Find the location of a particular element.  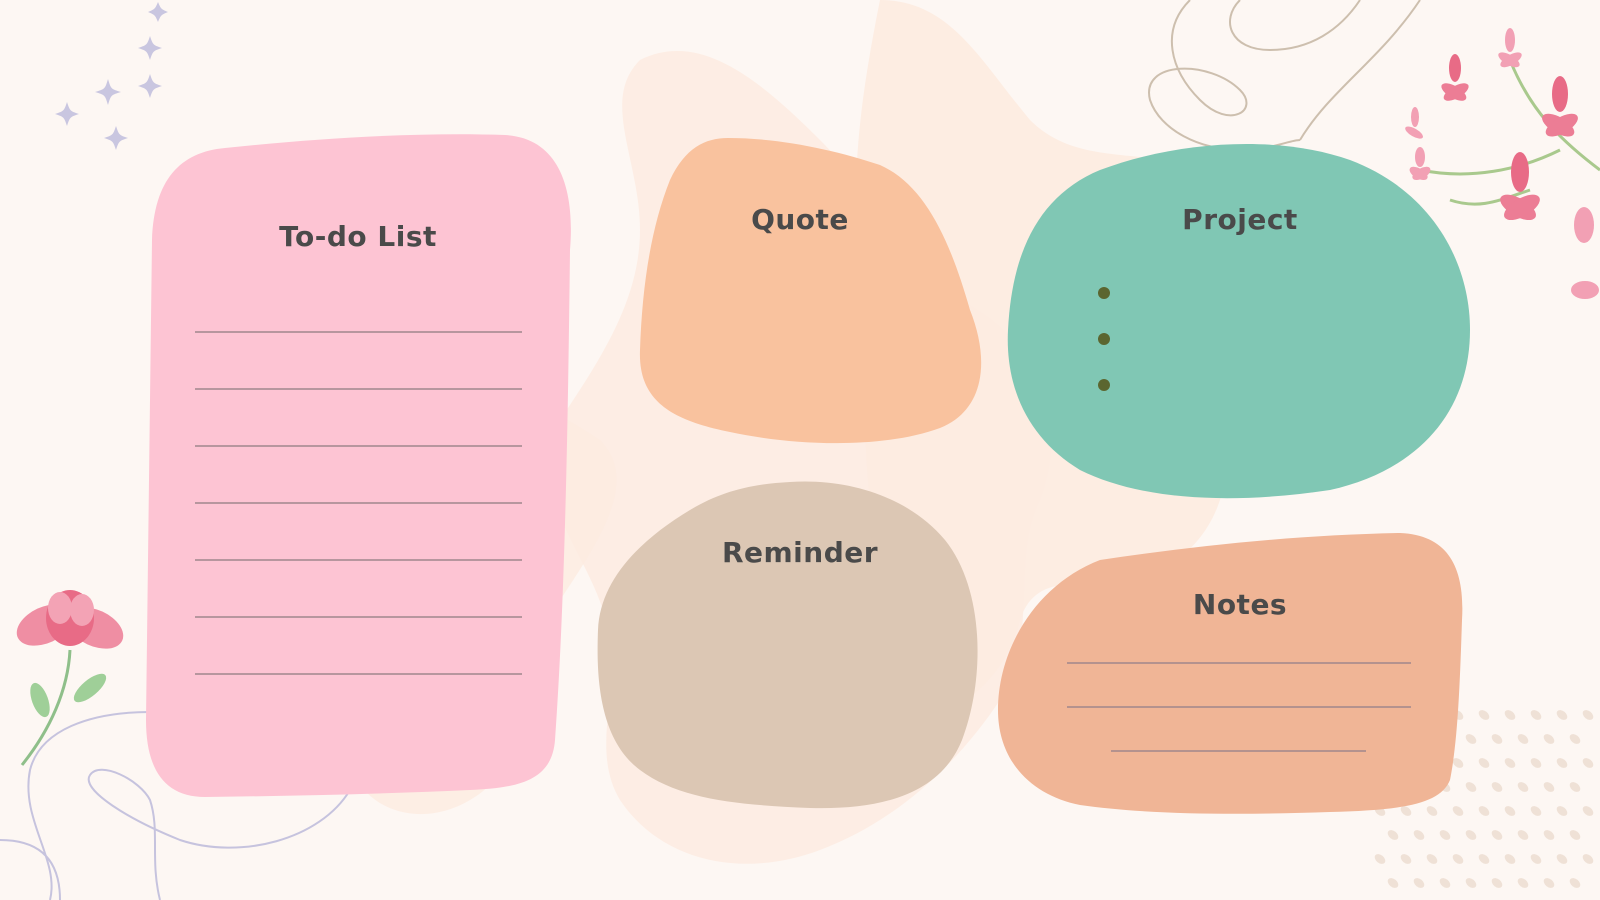

reminder-title: Reminder is located at coordinates (800, 552).